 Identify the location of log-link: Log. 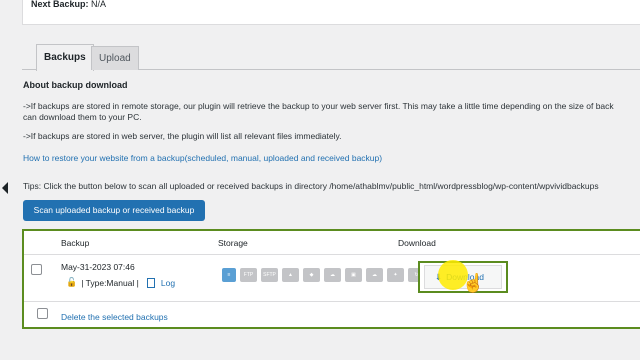
(168, 283).